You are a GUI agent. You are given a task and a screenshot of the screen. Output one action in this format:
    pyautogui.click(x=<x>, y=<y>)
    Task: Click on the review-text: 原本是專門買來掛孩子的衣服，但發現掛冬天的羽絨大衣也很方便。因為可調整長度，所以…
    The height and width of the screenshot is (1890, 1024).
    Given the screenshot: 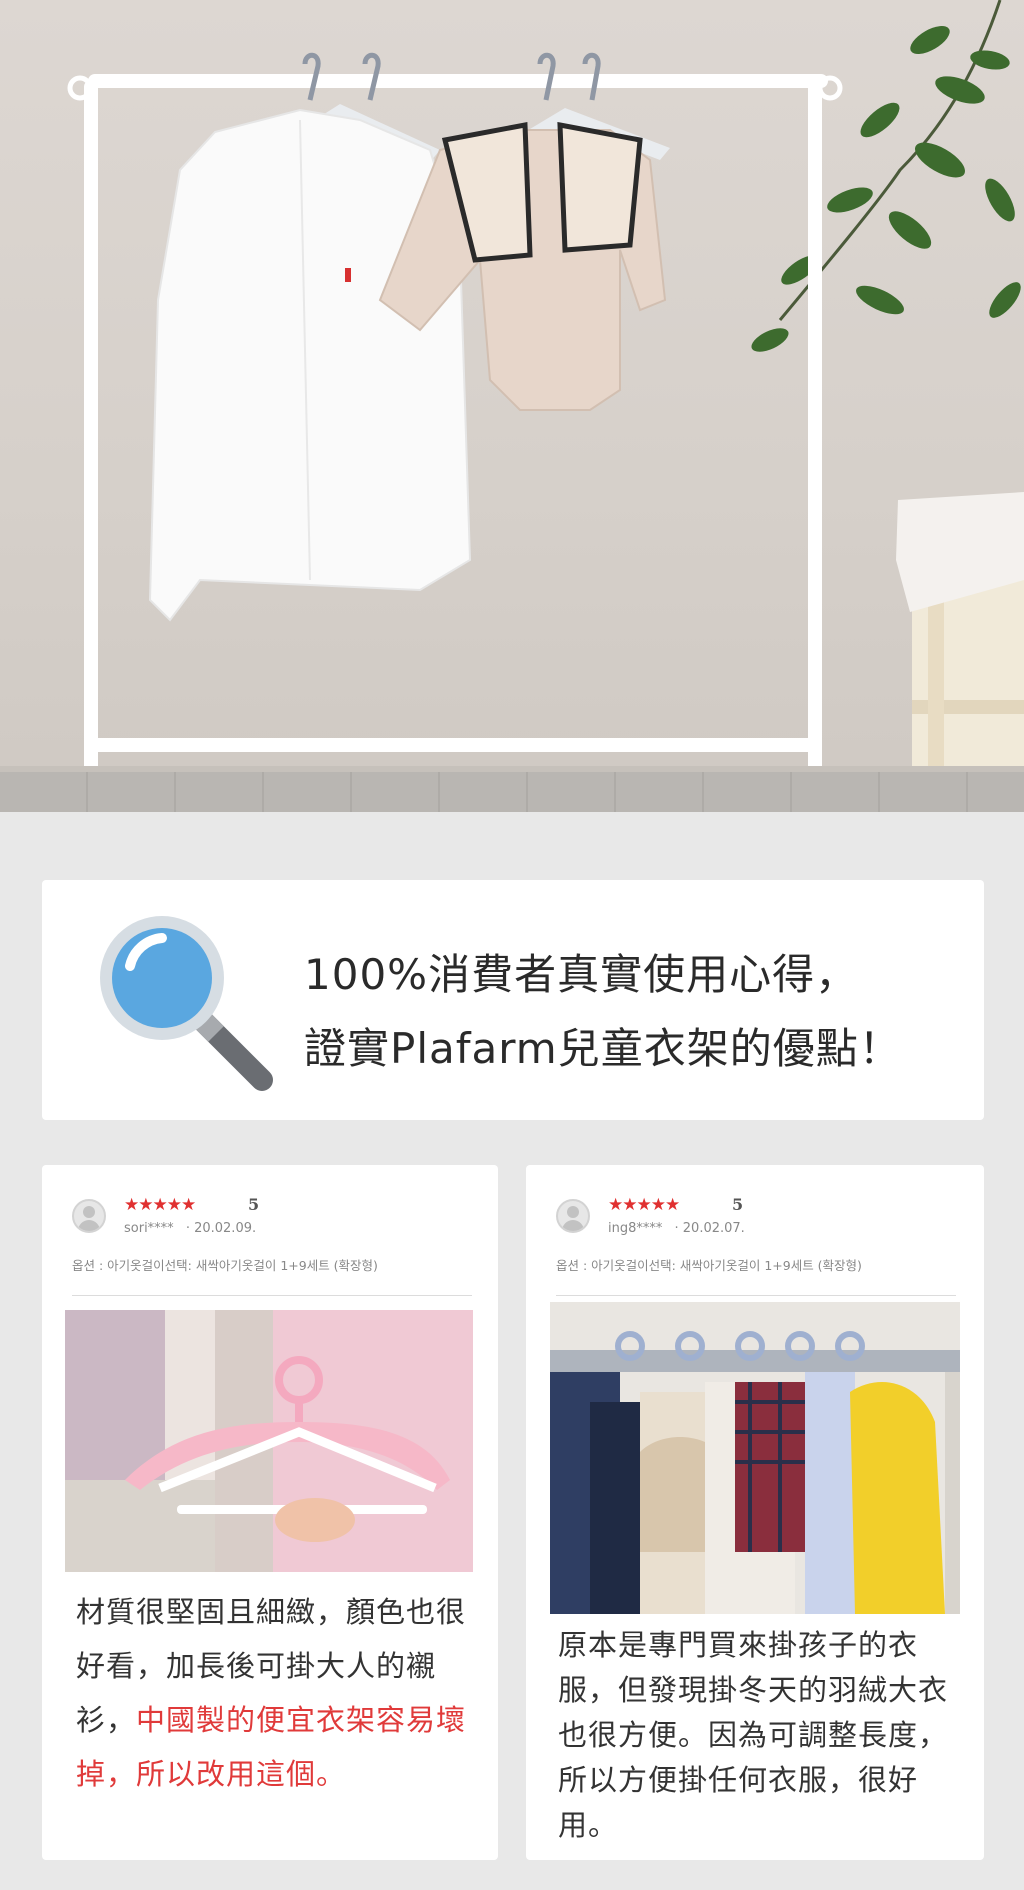 What is the action you would take?
    pyautogui.click(x=753, y=1735)
    